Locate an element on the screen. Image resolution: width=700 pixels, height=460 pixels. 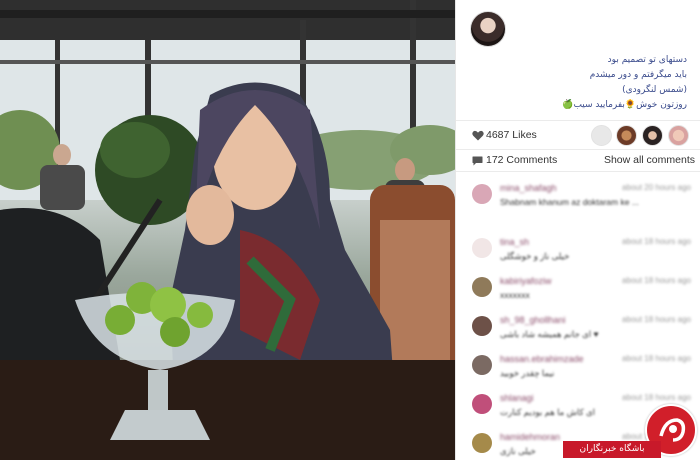
commenter-username: shlanagi is located at coordinates (517, 398).